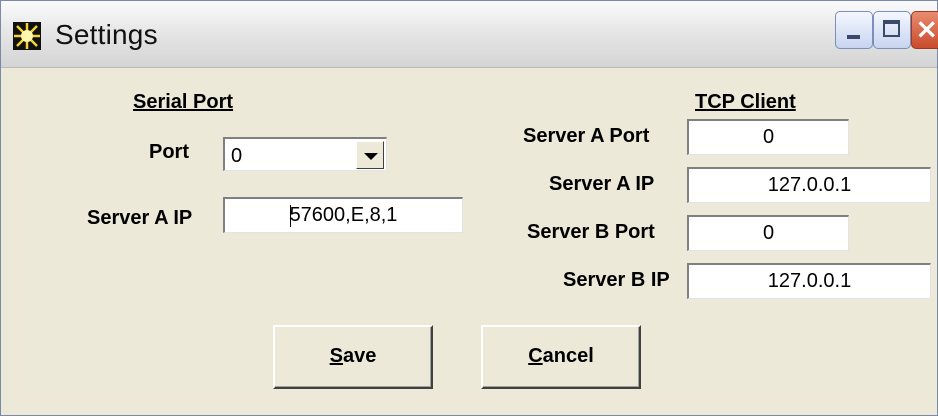 The height and width of the screenshot is (416, 938). I want to click on port-dropdown: 0, so click(305, 154).